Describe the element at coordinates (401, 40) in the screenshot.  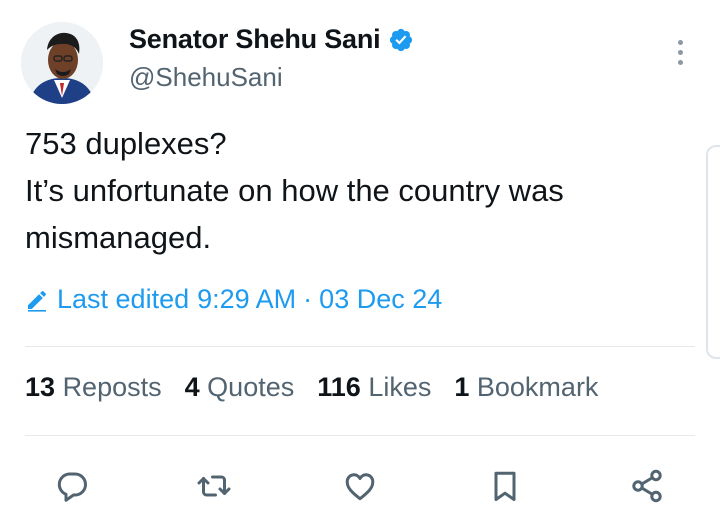
I see `verified-badge-icon` at that location.